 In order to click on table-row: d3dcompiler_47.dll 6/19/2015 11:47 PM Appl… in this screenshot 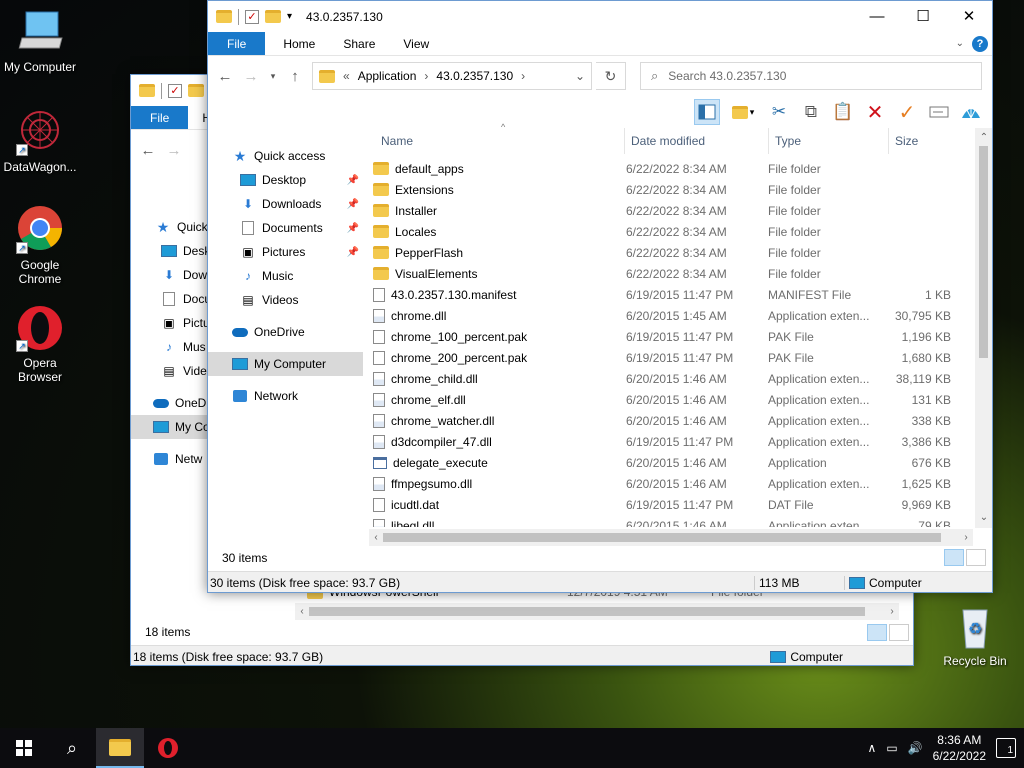, I will do `click(677, 441)`.